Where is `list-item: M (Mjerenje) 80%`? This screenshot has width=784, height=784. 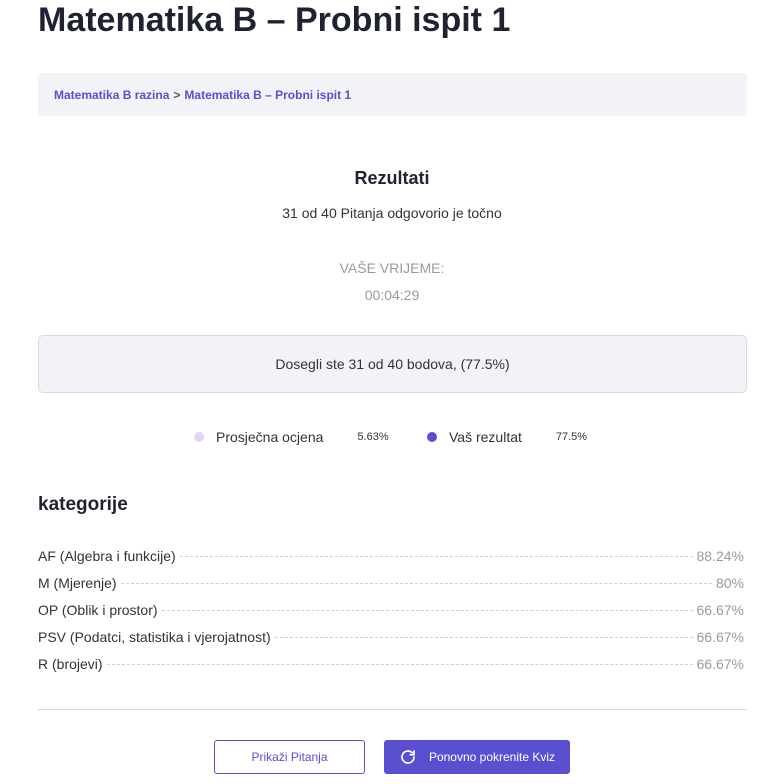 list-item: M (Mjerenje) 80% is located at coordinates (391, 588).